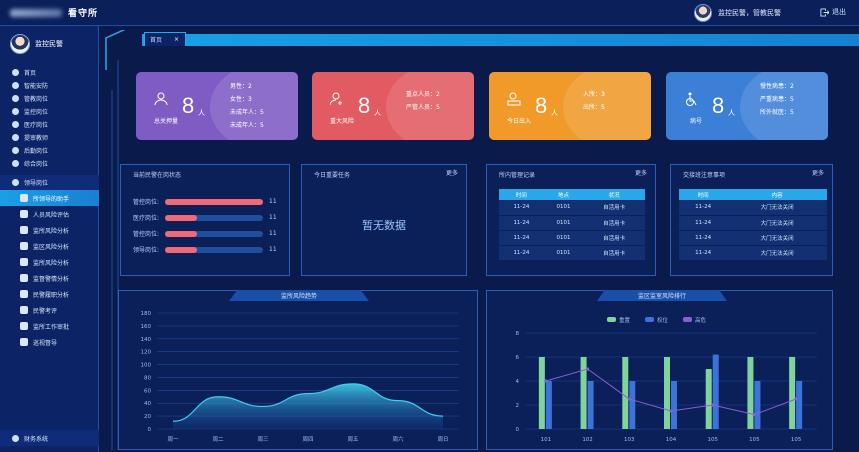 The width and height of the screenshot is (859, 452). Describe the element at coordinates (181, 249) in the screenshot. I see `post-bar-fill` at that location.